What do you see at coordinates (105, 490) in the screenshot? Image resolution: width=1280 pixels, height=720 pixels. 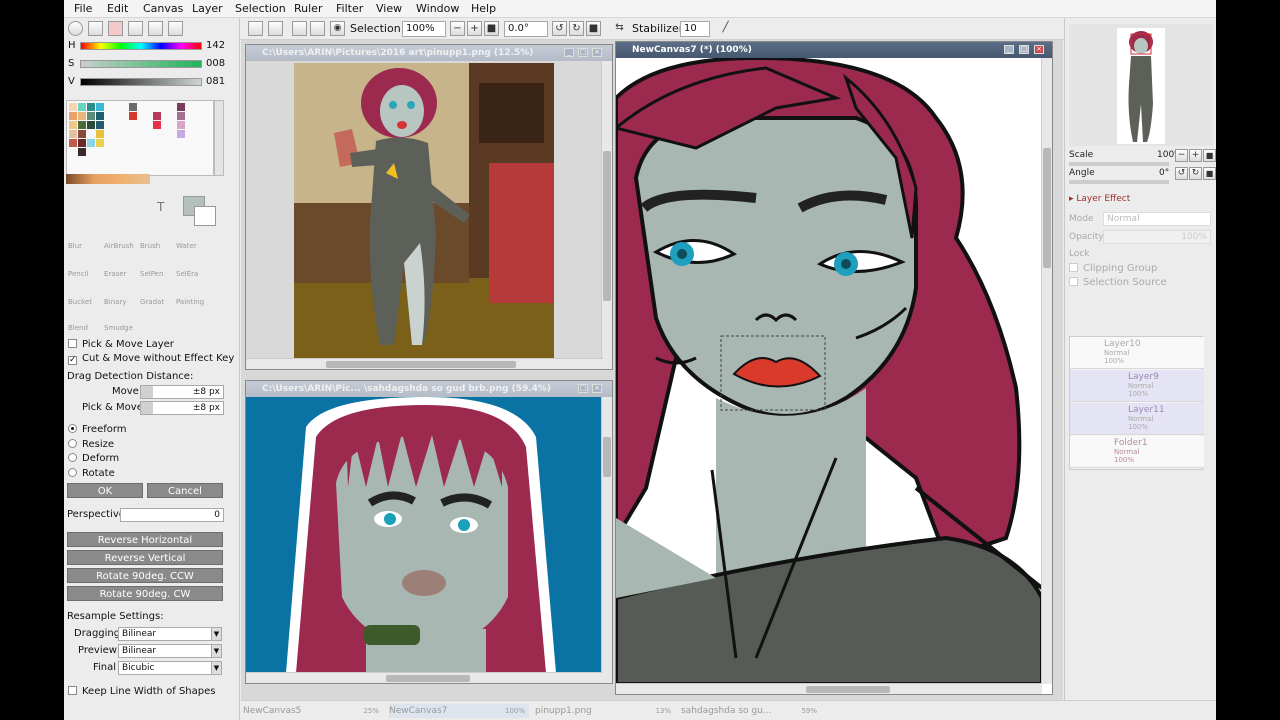 I see `ok-button: OK` at bounding box center [105, 490].